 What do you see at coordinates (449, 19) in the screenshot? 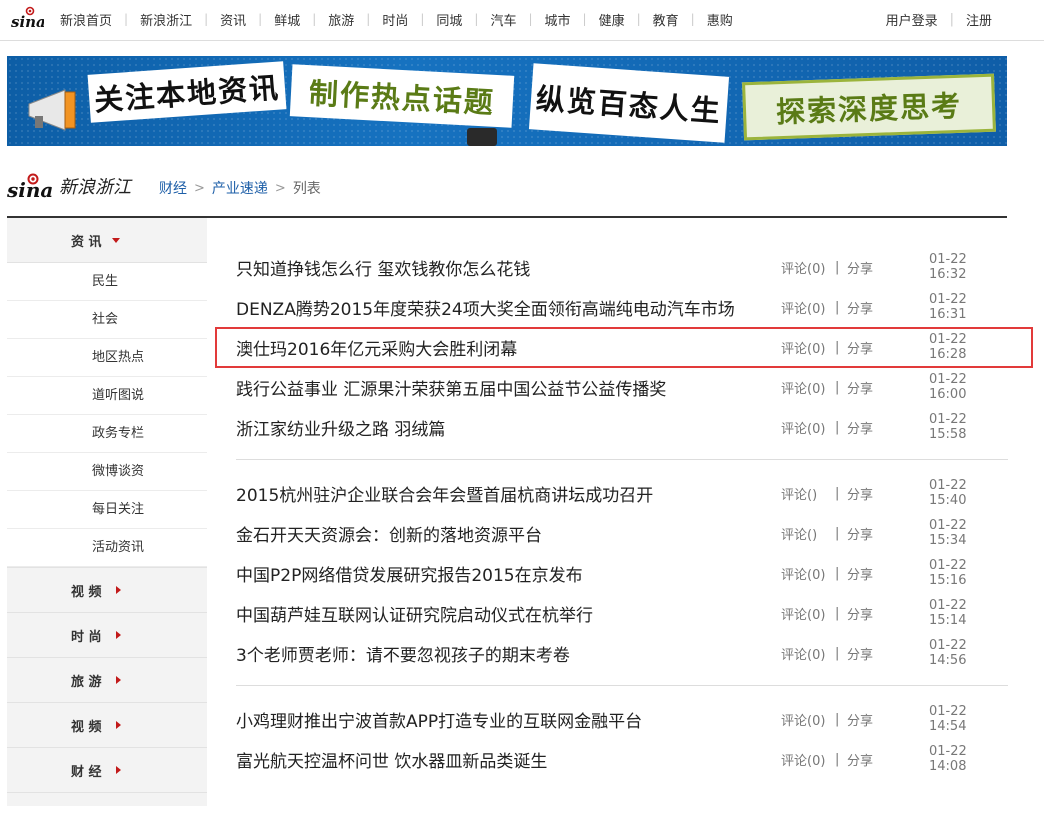
I see `nav-item: 同城` at bounding box center [449, 19].